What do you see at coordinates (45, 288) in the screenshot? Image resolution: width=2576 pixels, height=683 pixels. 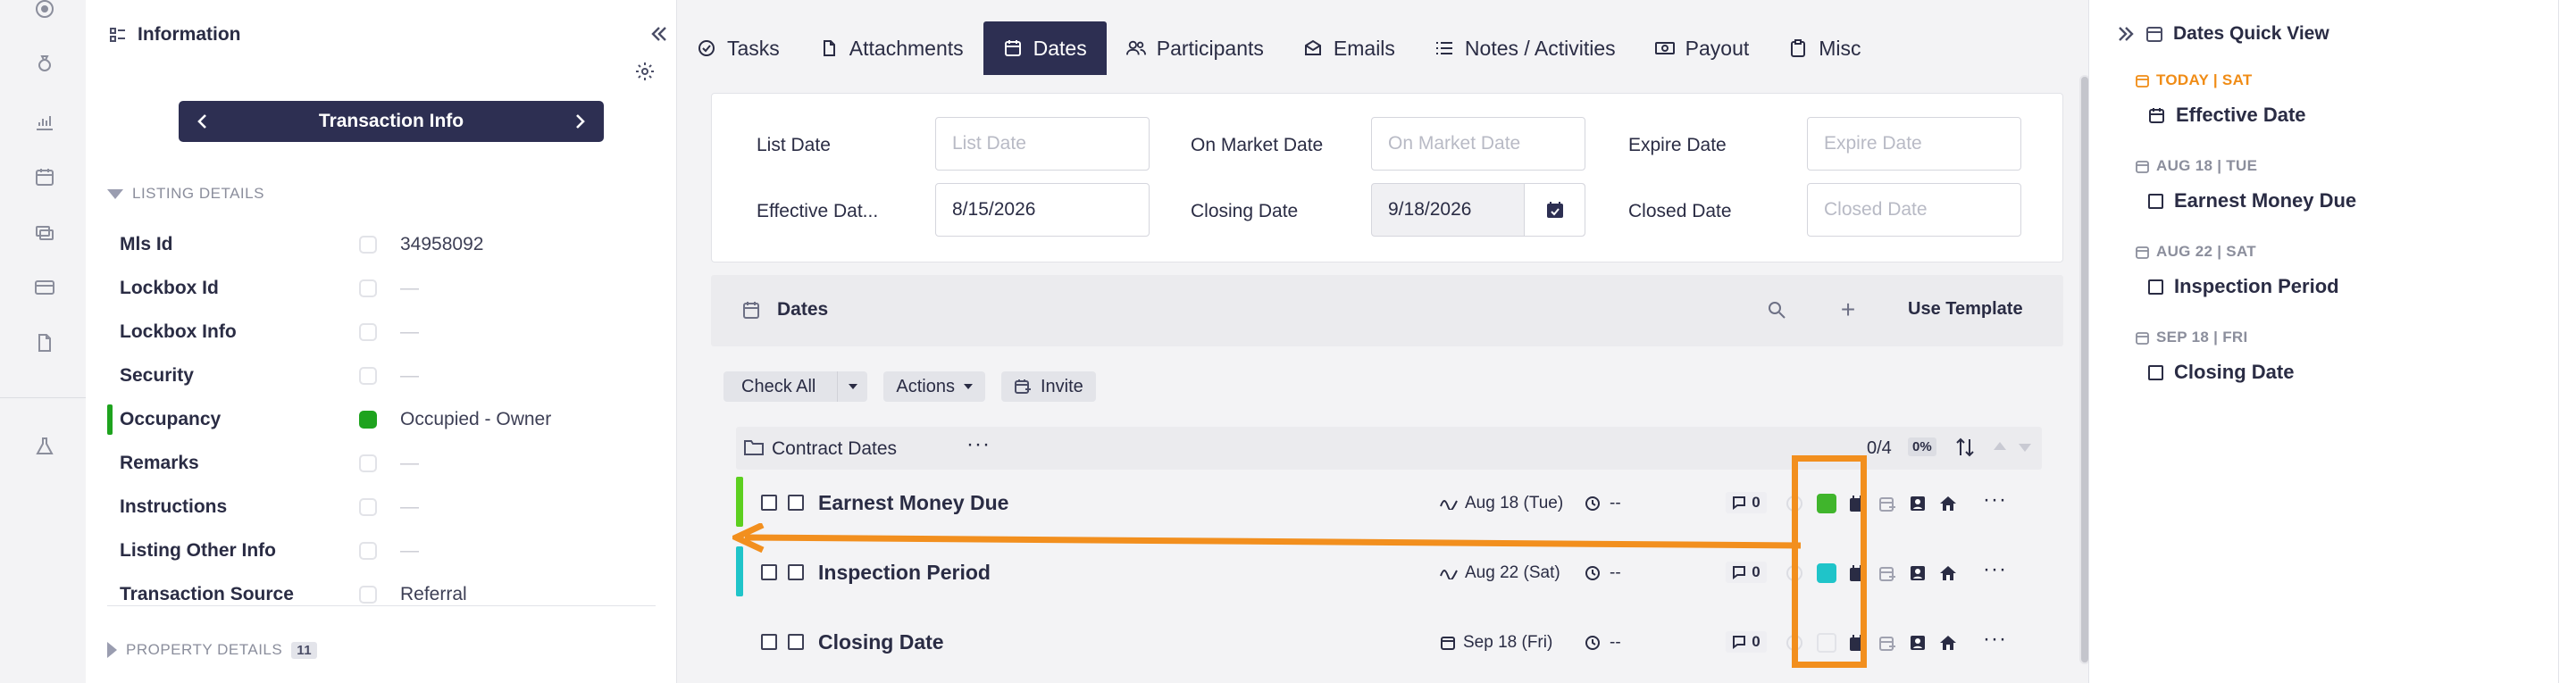 I see `card-icon` at bounding box center [45, 288].